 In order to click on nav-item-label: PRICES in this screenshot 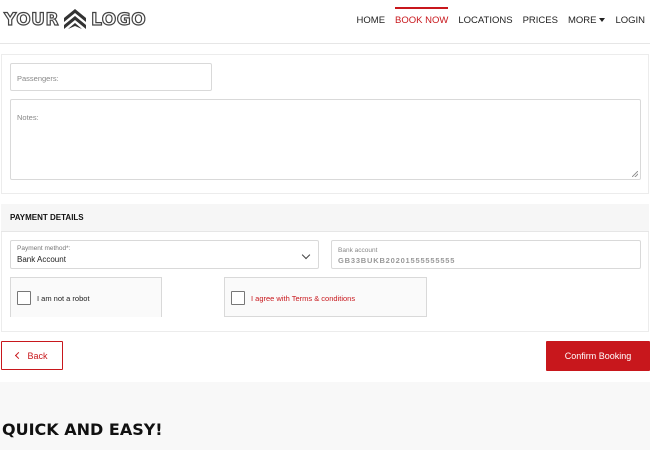, I will do `click(540, 20)`.